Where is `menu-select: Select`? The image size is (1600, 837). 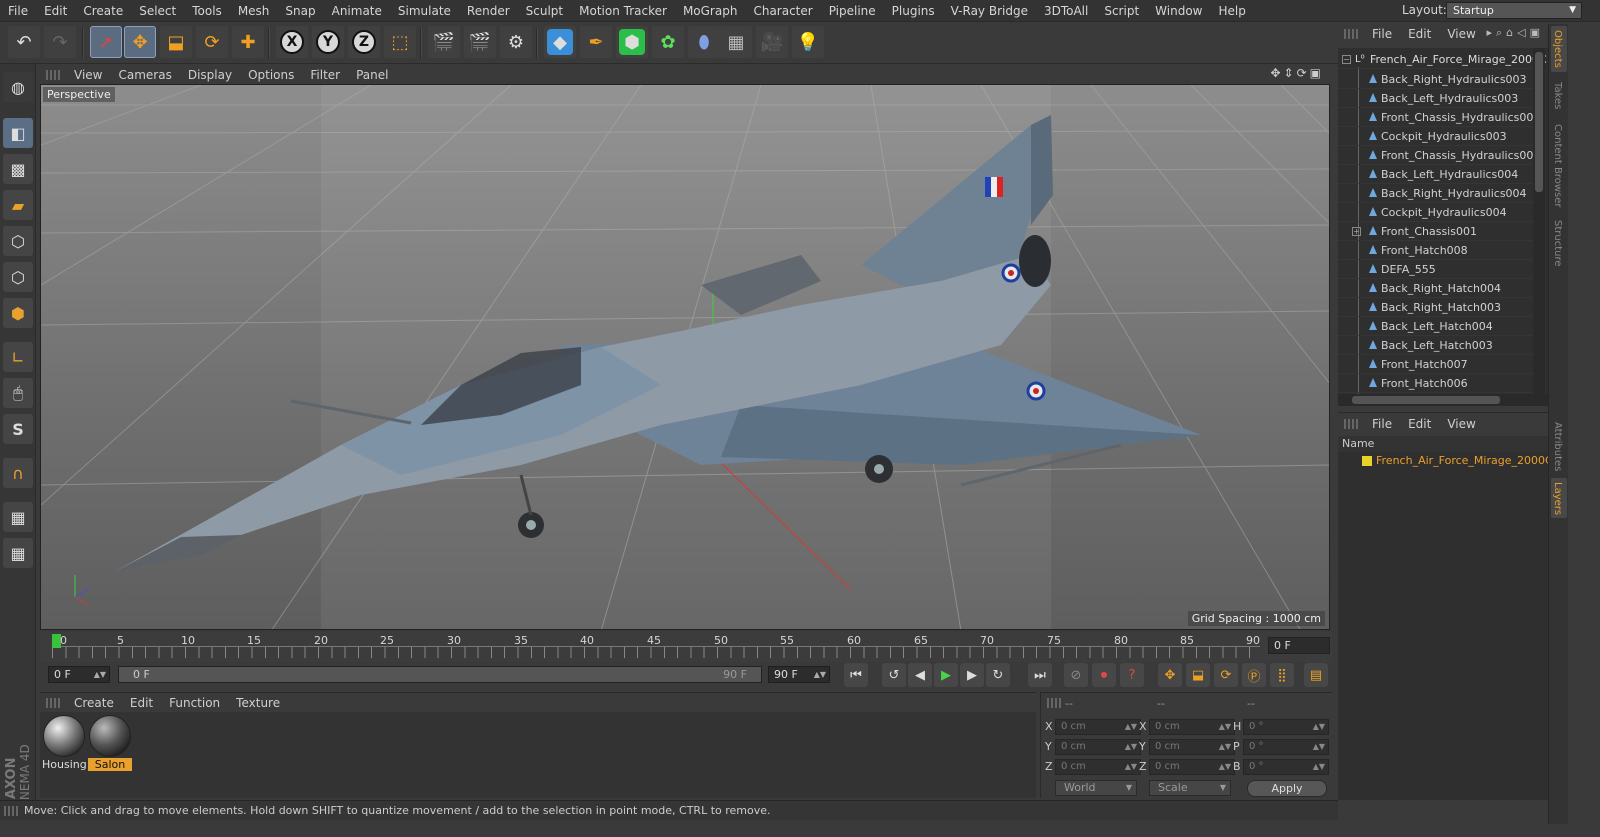
menu-select: Select is located at coordinates (157, 11).